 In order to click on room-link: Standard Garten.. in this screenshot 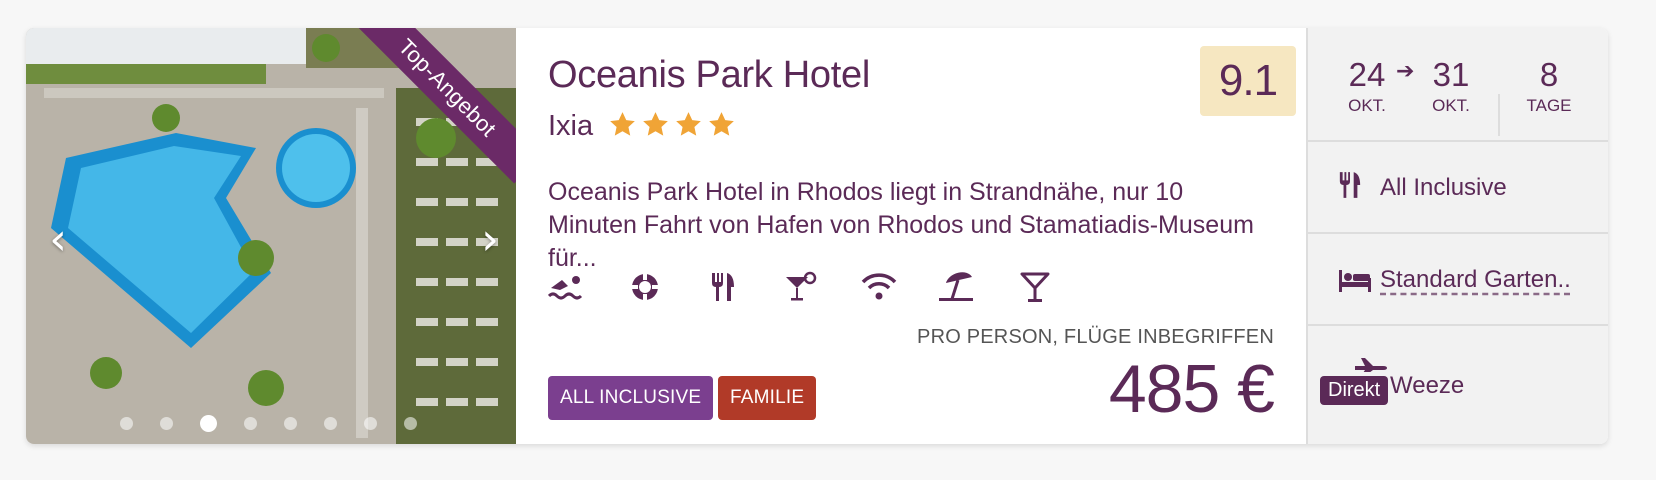, I will do `click(1475, 280)`.